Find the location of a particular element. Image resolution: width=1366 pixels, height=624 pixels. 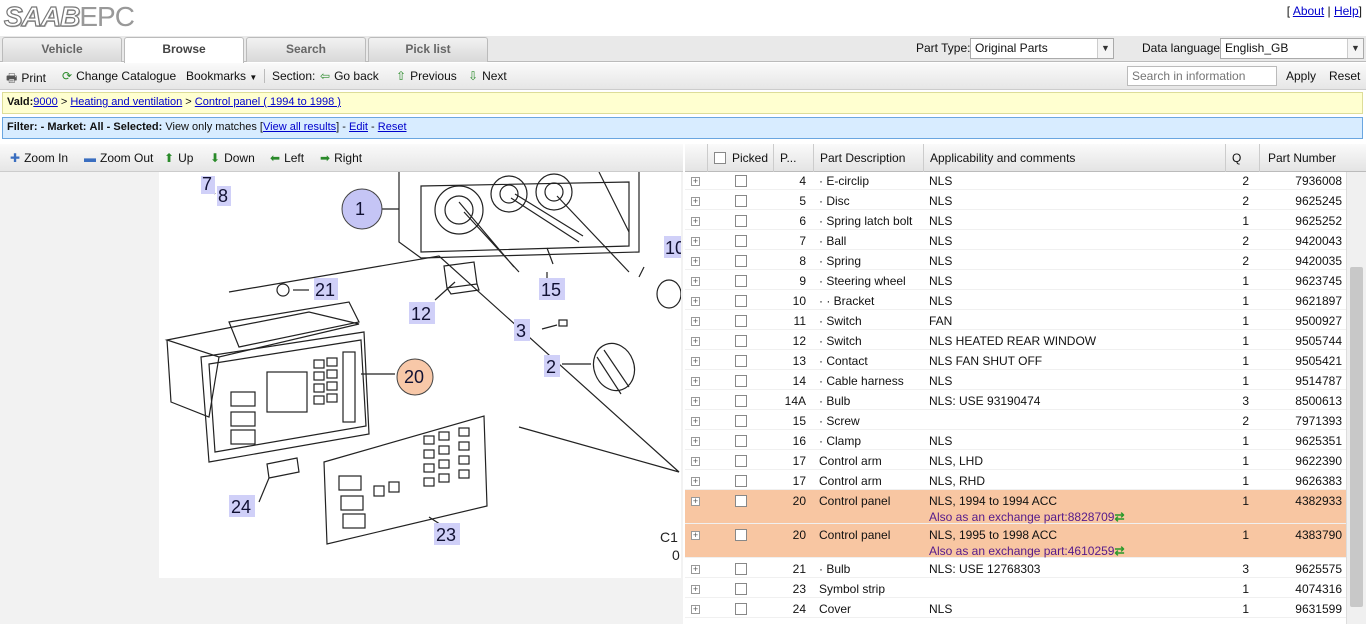

table-row: +4 · E-circlip NLS 2 7936008 is located at coordinates (1015, 181).